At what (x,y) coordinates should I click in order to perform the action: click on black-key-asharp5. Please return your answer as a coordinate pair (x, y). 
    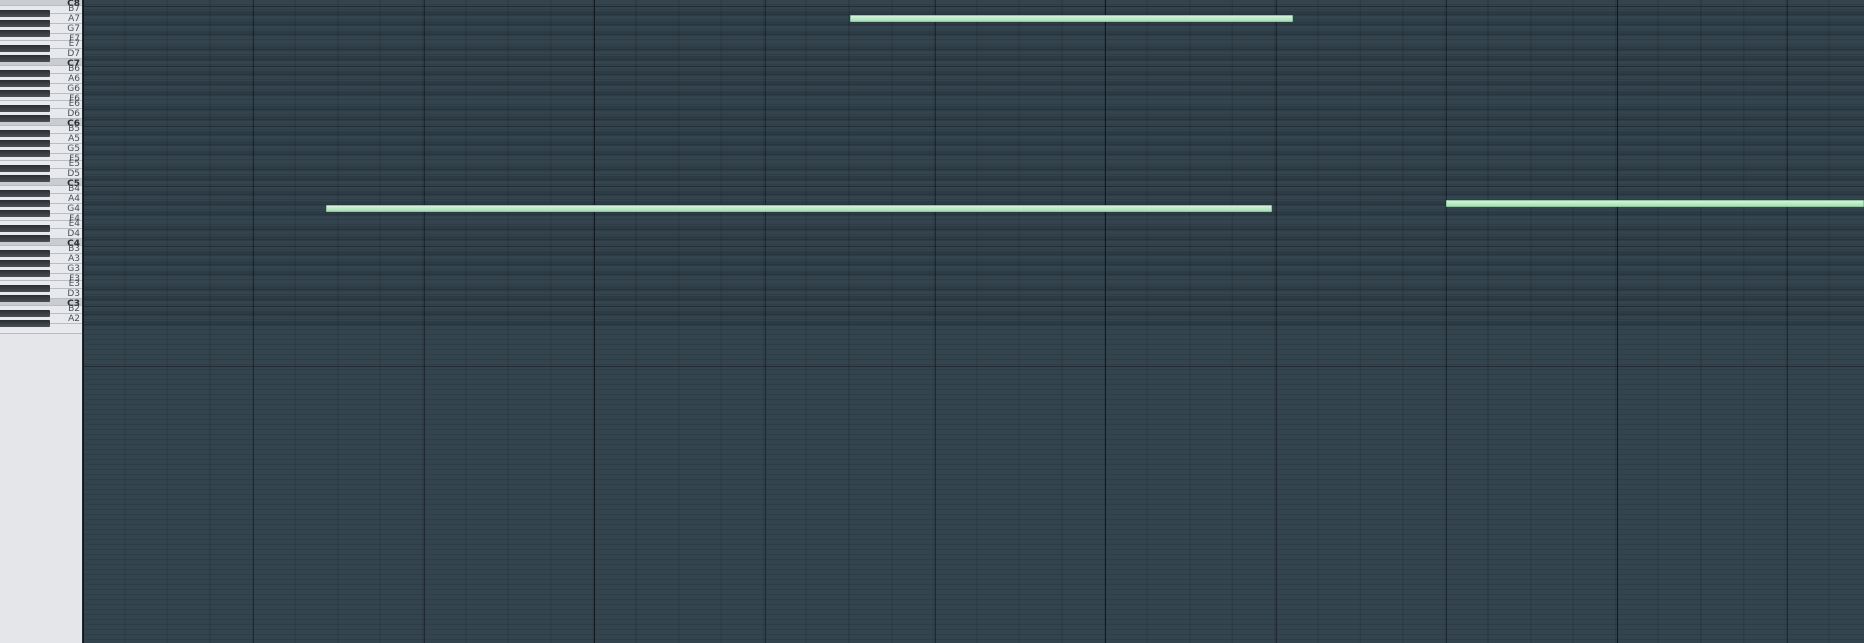
    Looking at the image, I should click on (25, 133).